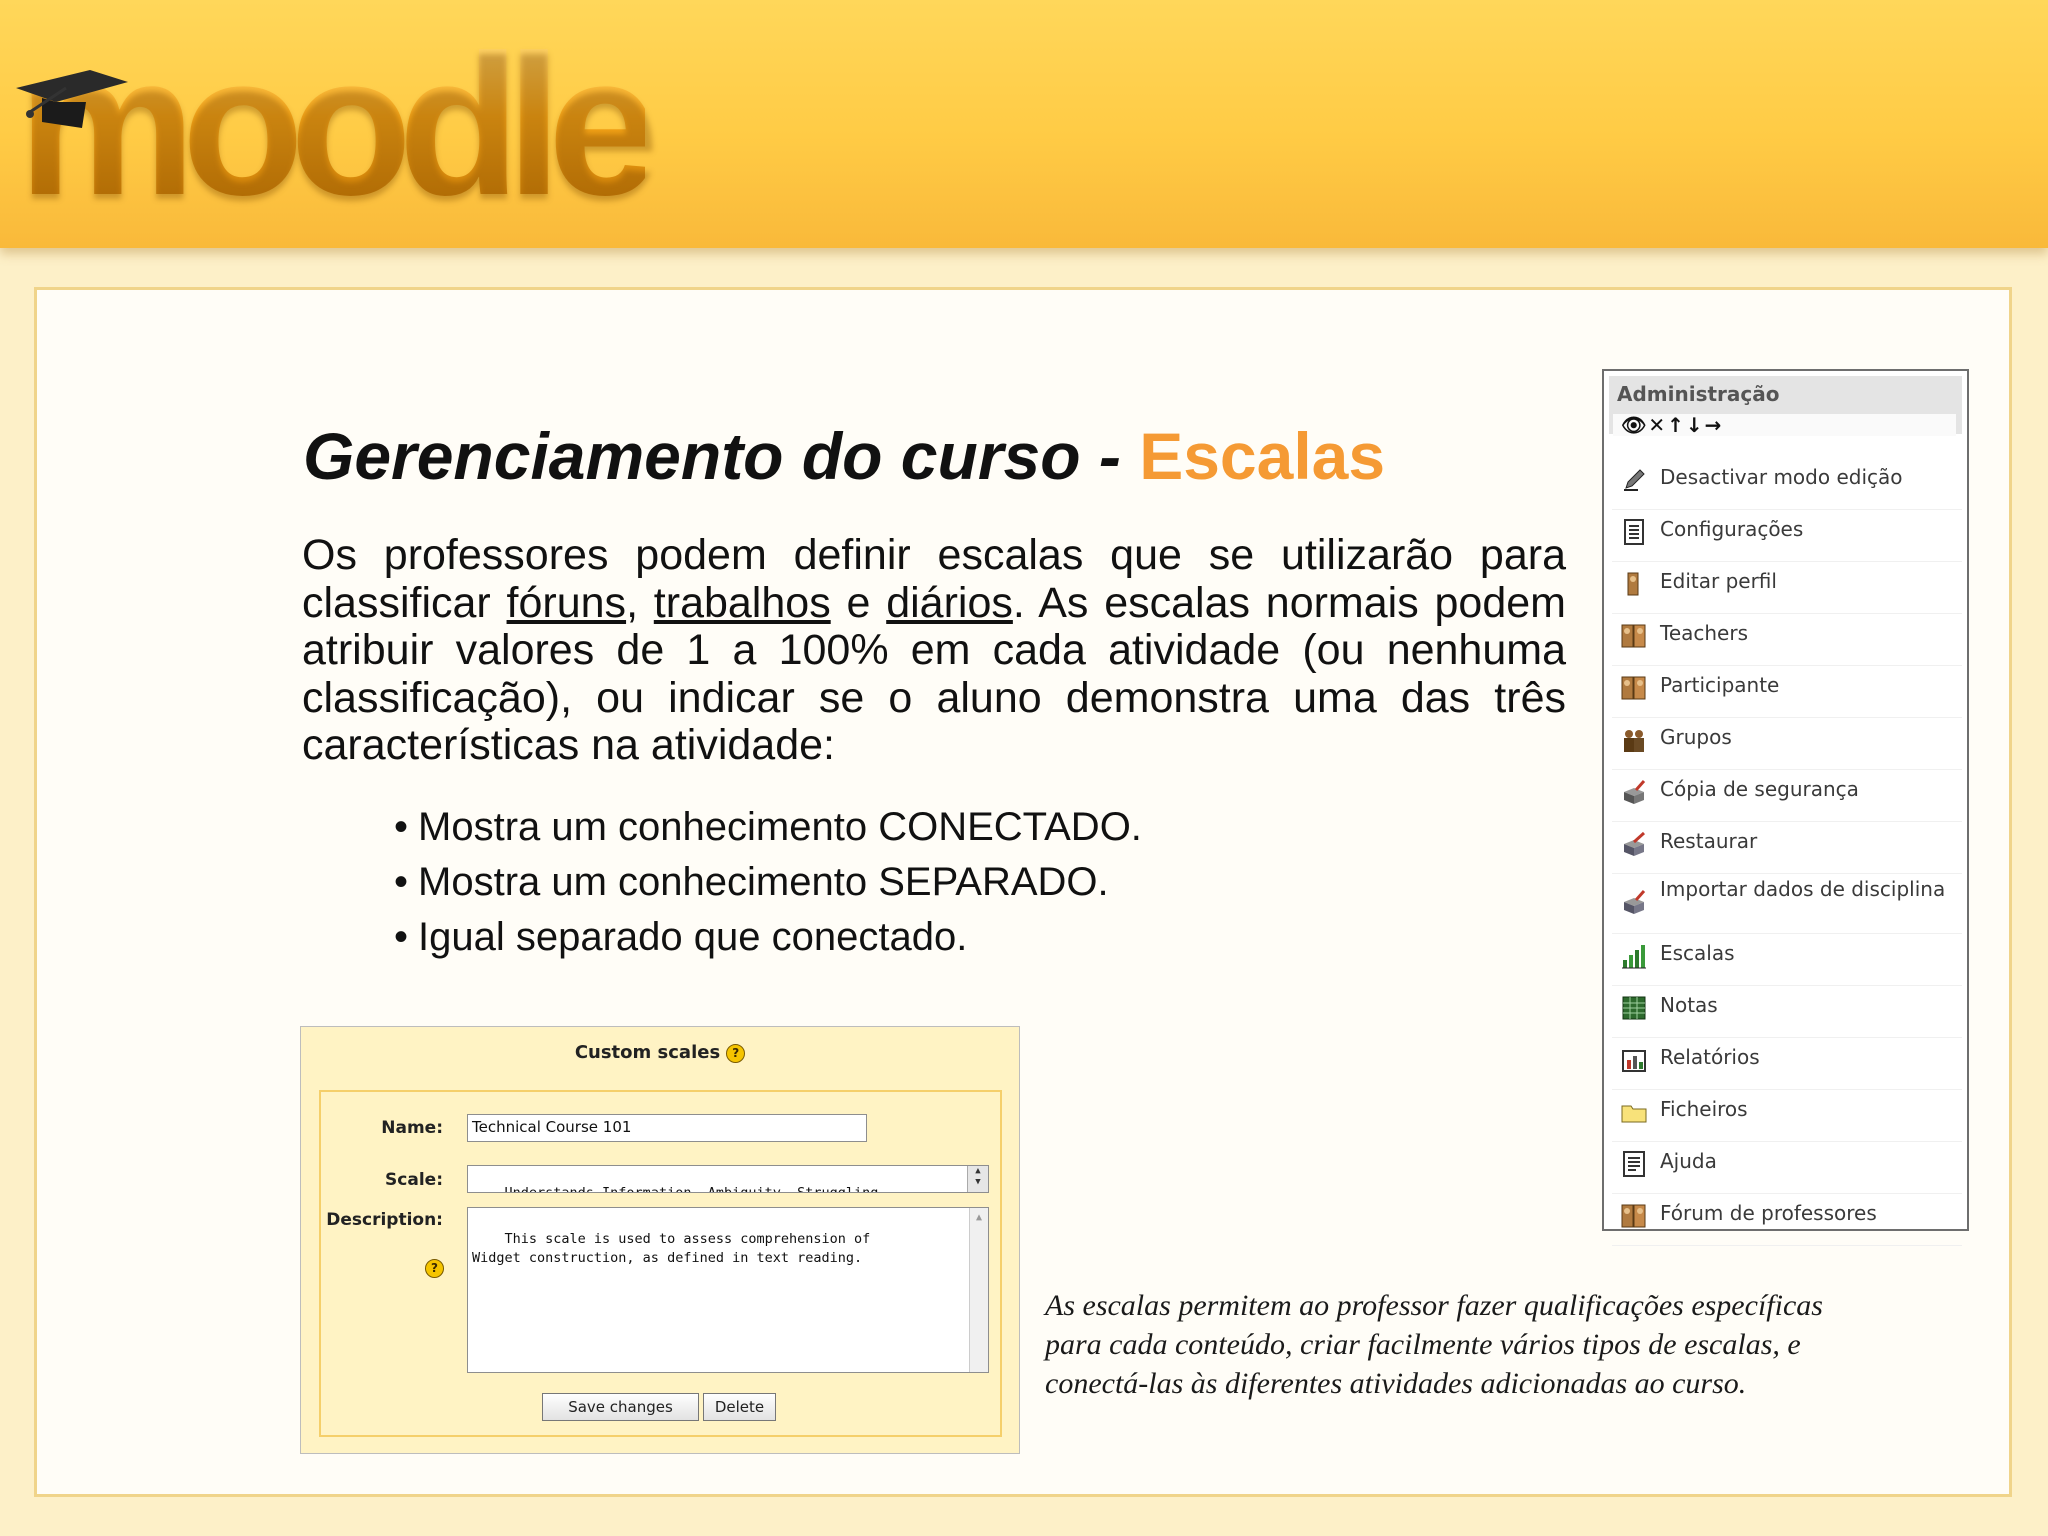  What do you see at coordinates (1768, 1213) in the screenshot?
I see `admin-item-label: Fórum de professores` at bounding box center [1768, 1213].